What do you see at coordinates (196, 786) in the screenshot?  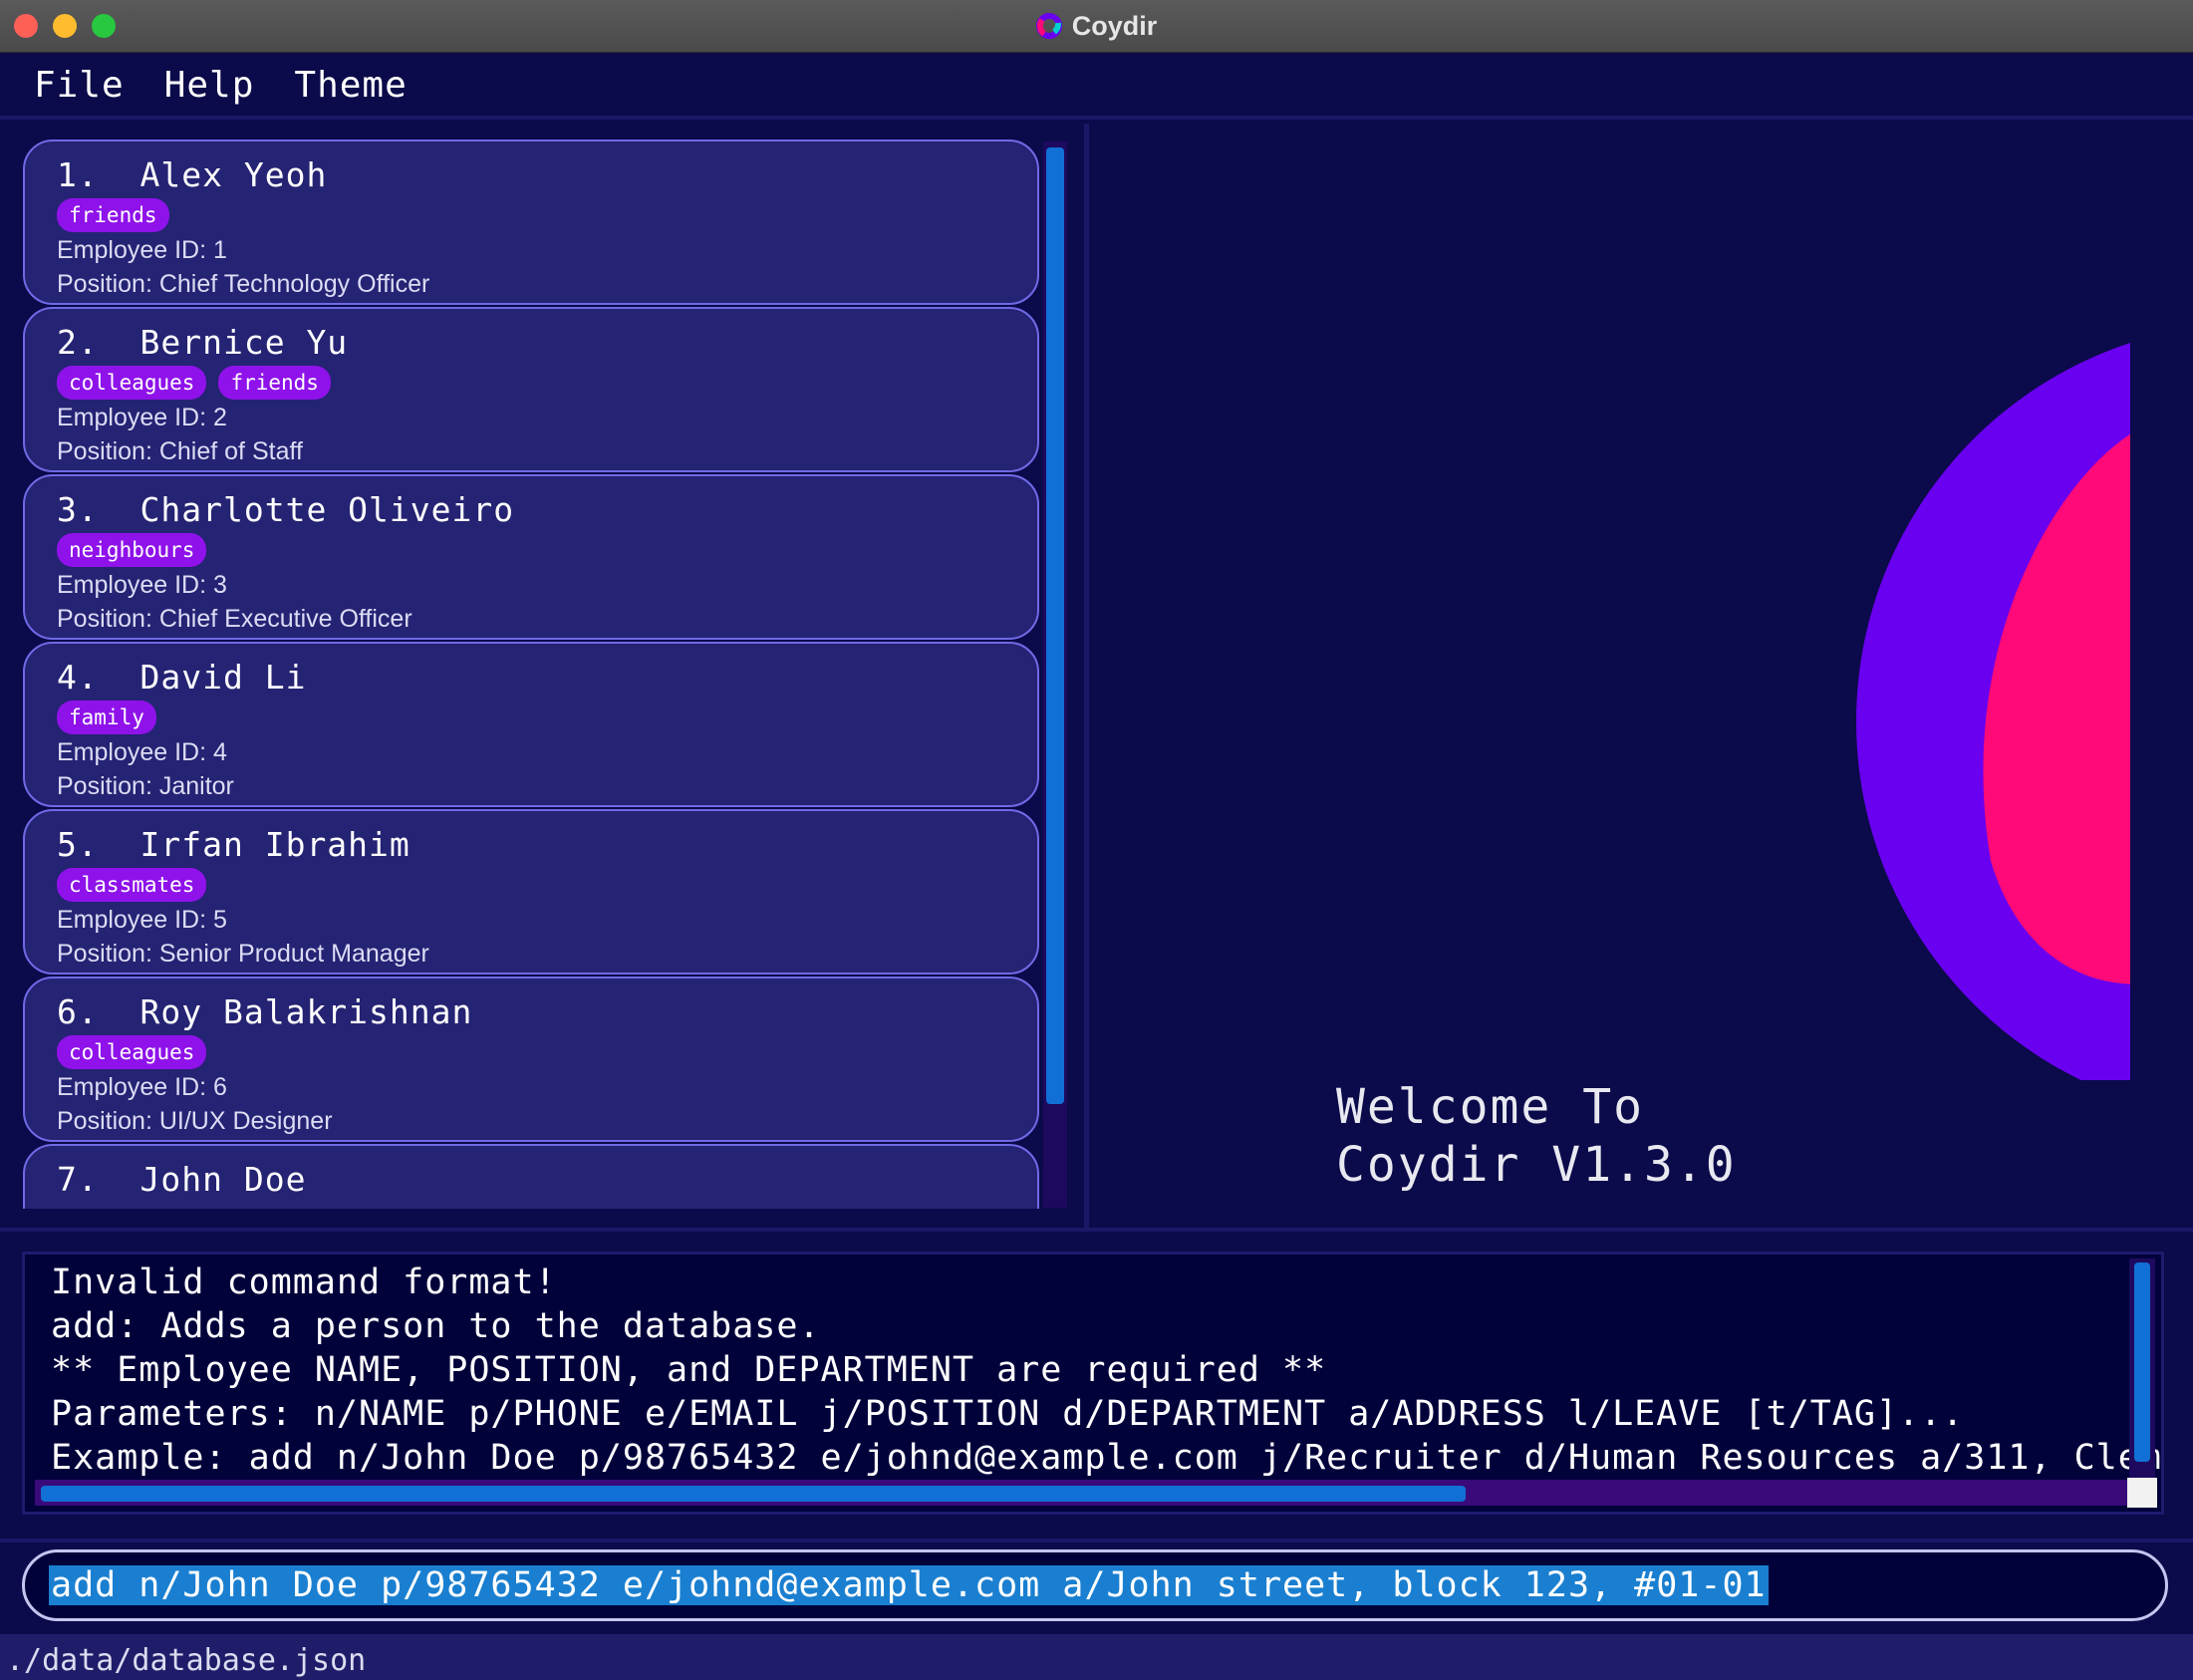 I see `position-value: Janitor` at bounding box center [196, 786].